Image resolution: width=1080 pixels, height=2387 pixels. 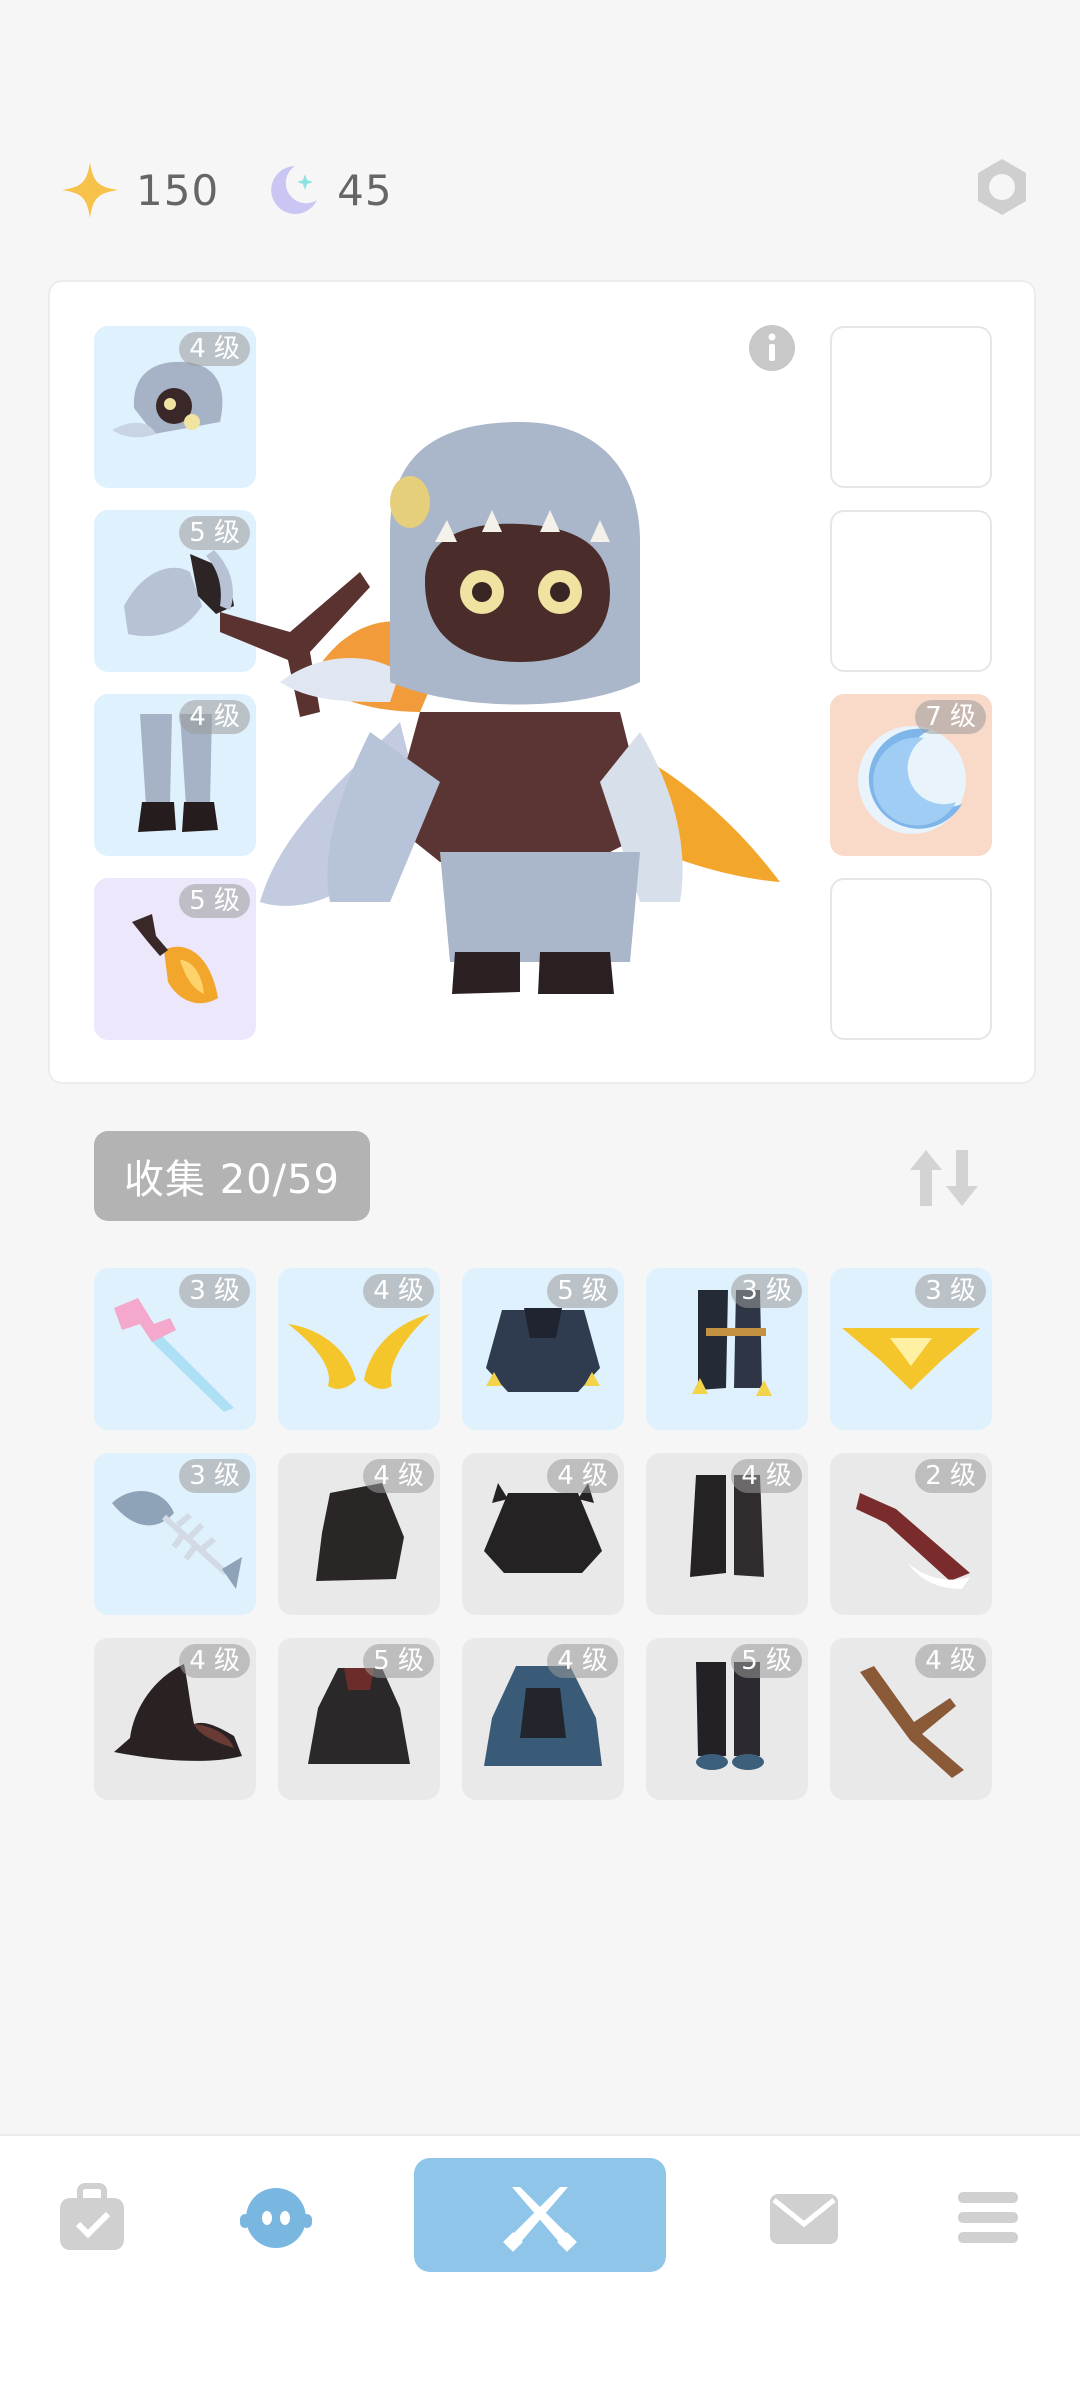 I want to click on collection-count-button: 收集 20/59, so click(x=232, y=1176).